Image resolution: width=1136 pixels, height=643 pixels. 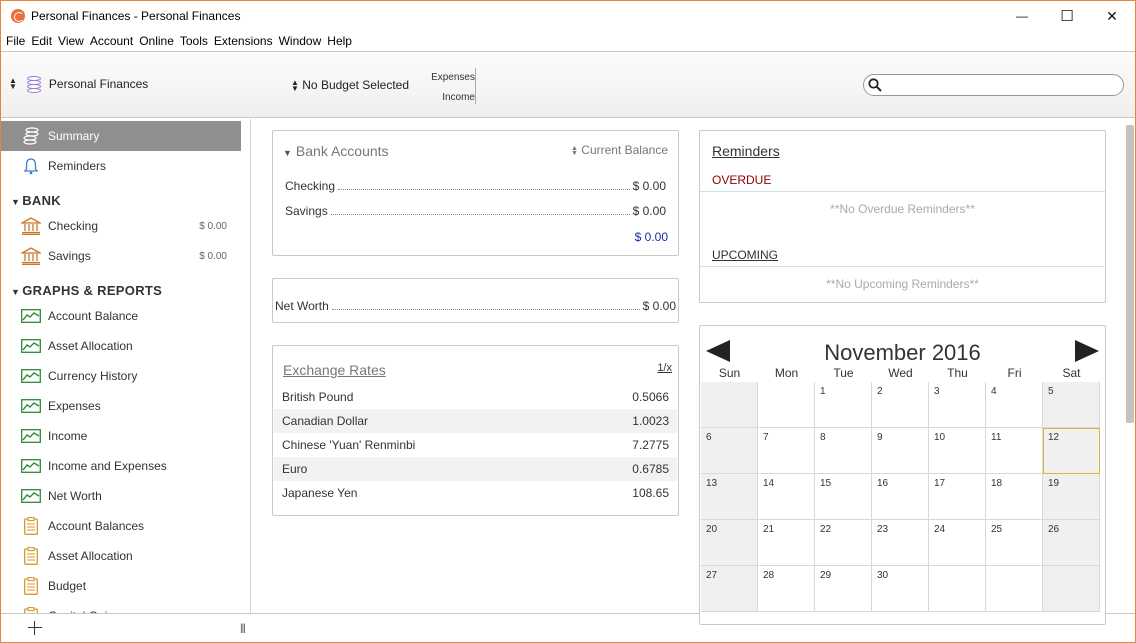 What do you see at coordinates (843, 589) in the screenshot?
I see `calendar-day-cell: 29` at bounding box center [843, 589].